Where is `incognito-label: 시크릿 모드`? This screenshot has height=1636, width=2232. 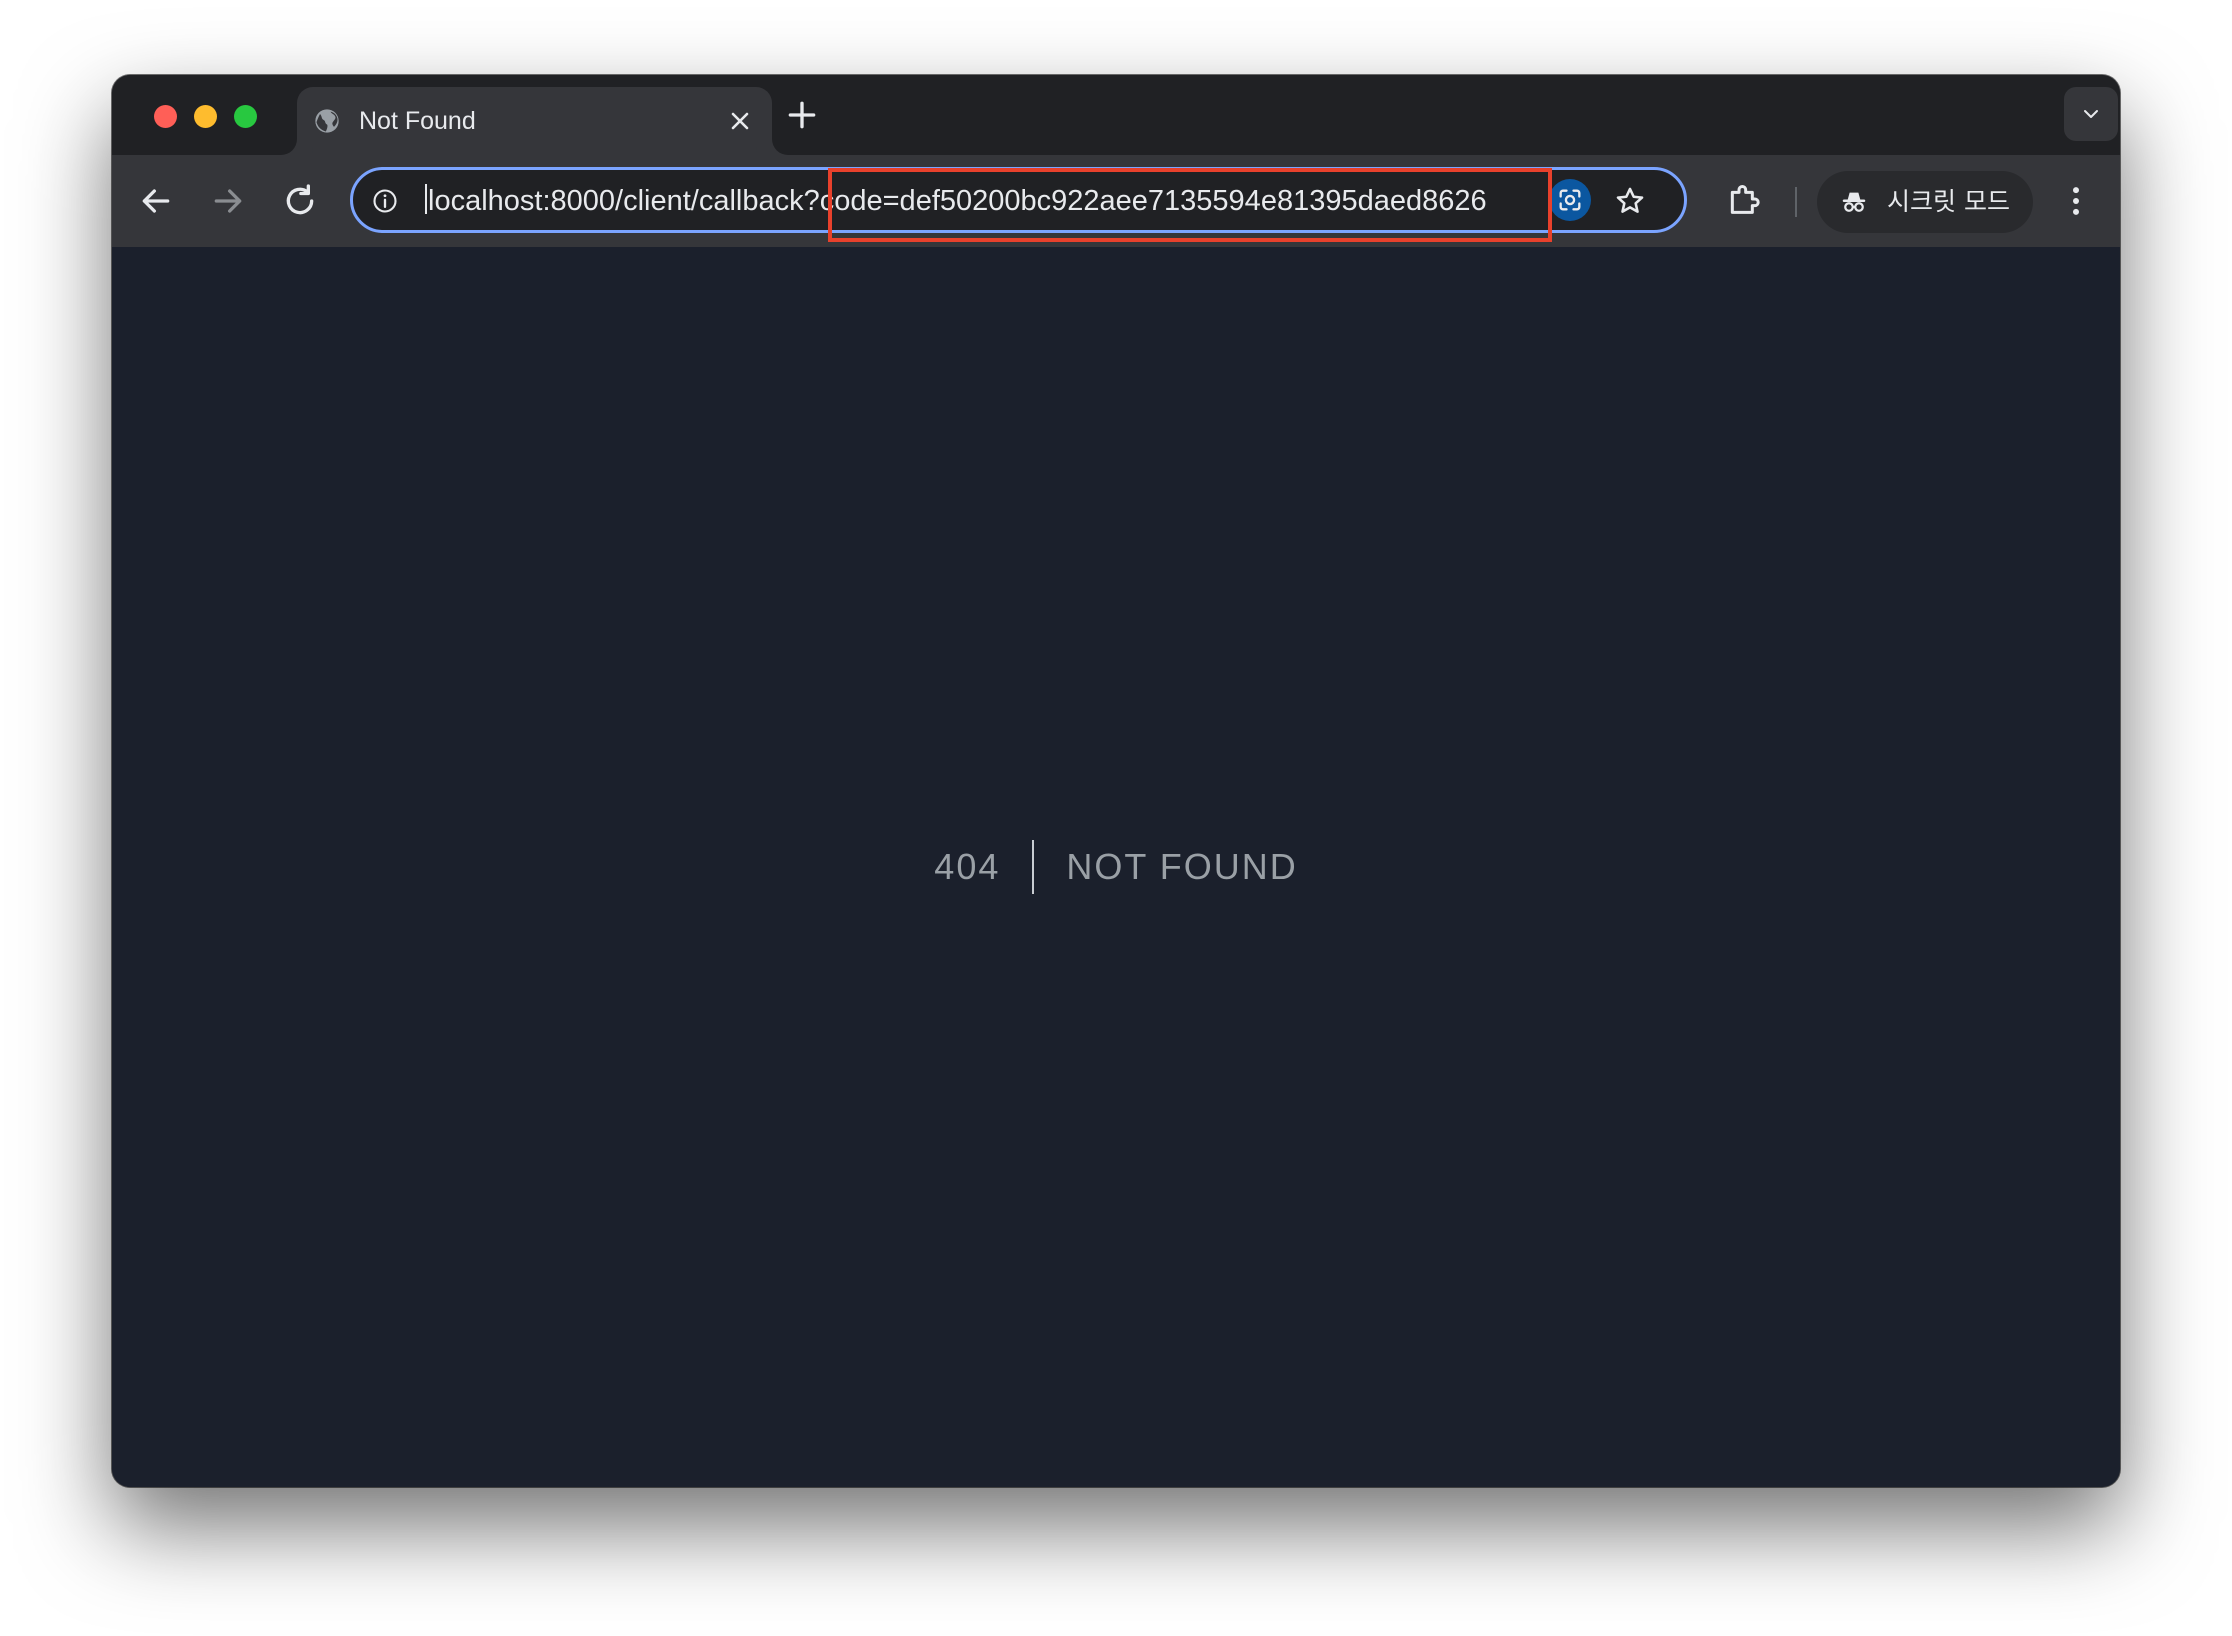 incognito-label: 시크릿 모드 is located at coordinates (1948, 201).